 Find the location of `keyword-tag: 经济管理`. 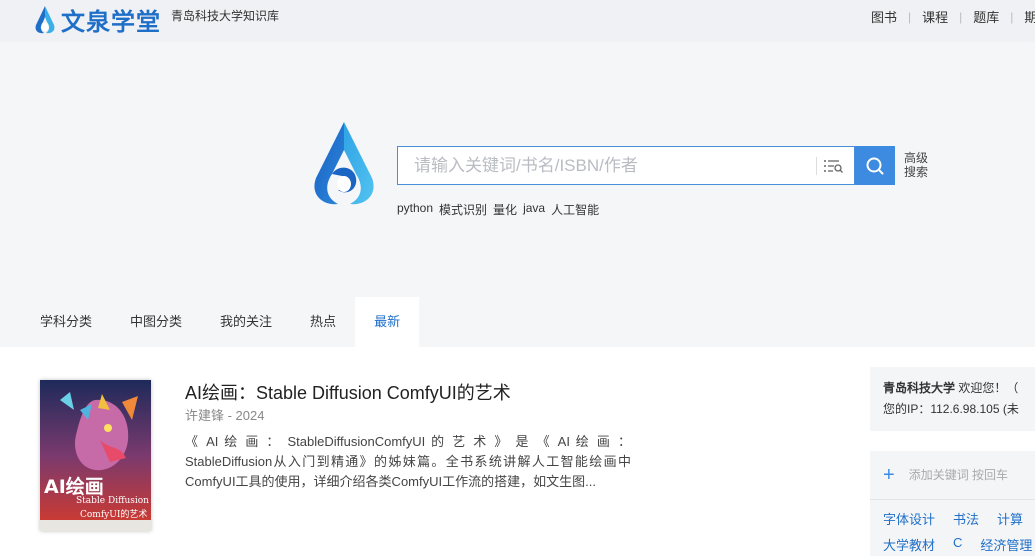

keyword-tag: 经济管理 is located at coordinates (1006, 544).